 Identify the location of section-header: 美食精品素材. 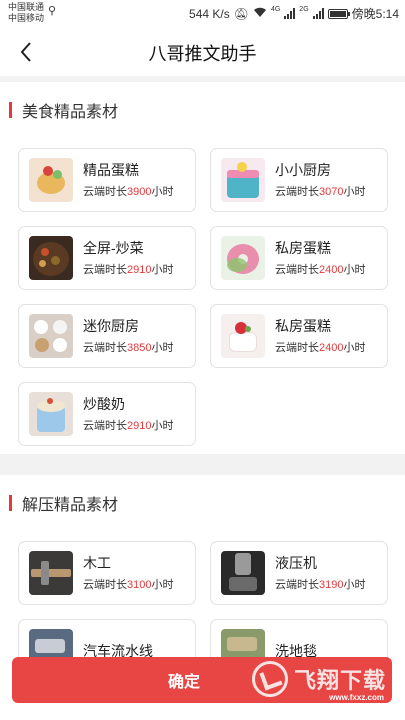
(202, 110).